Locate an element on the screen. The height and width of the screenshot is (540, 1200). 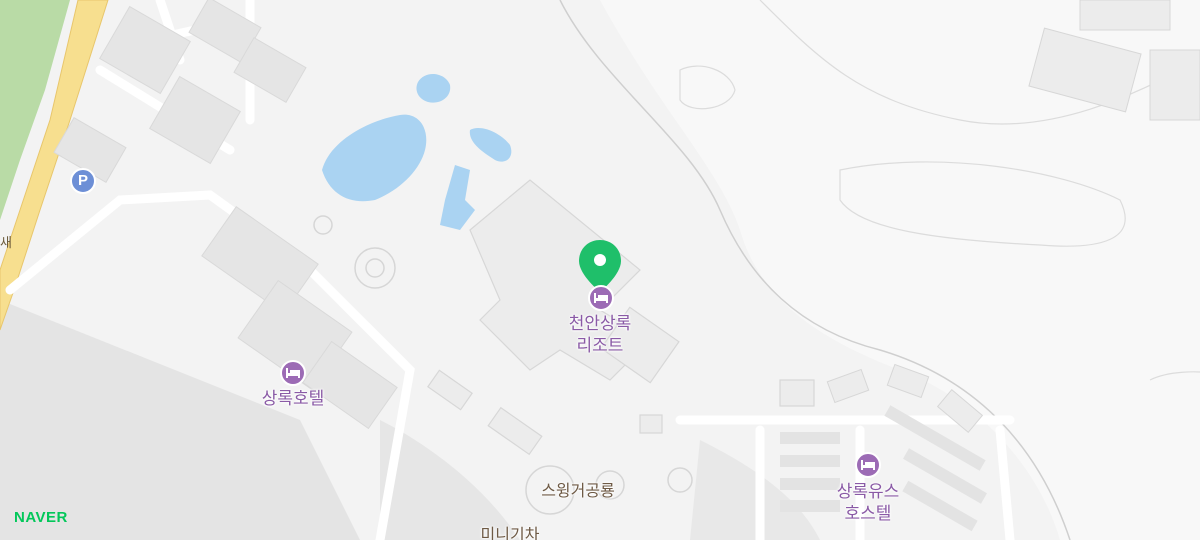
naver-logo: NAVER is located at coordinates (41, 517).